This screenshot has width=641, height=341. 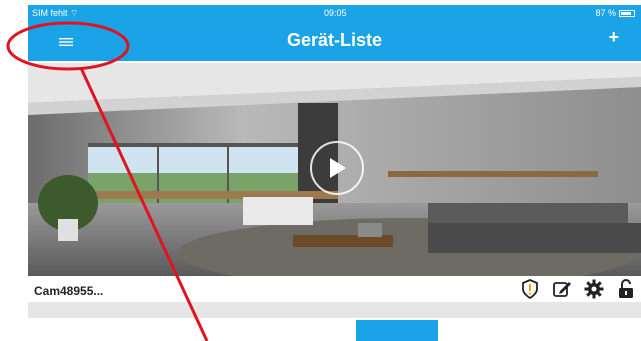 I want to click on unlock-icon, so click(x=626, y=288).